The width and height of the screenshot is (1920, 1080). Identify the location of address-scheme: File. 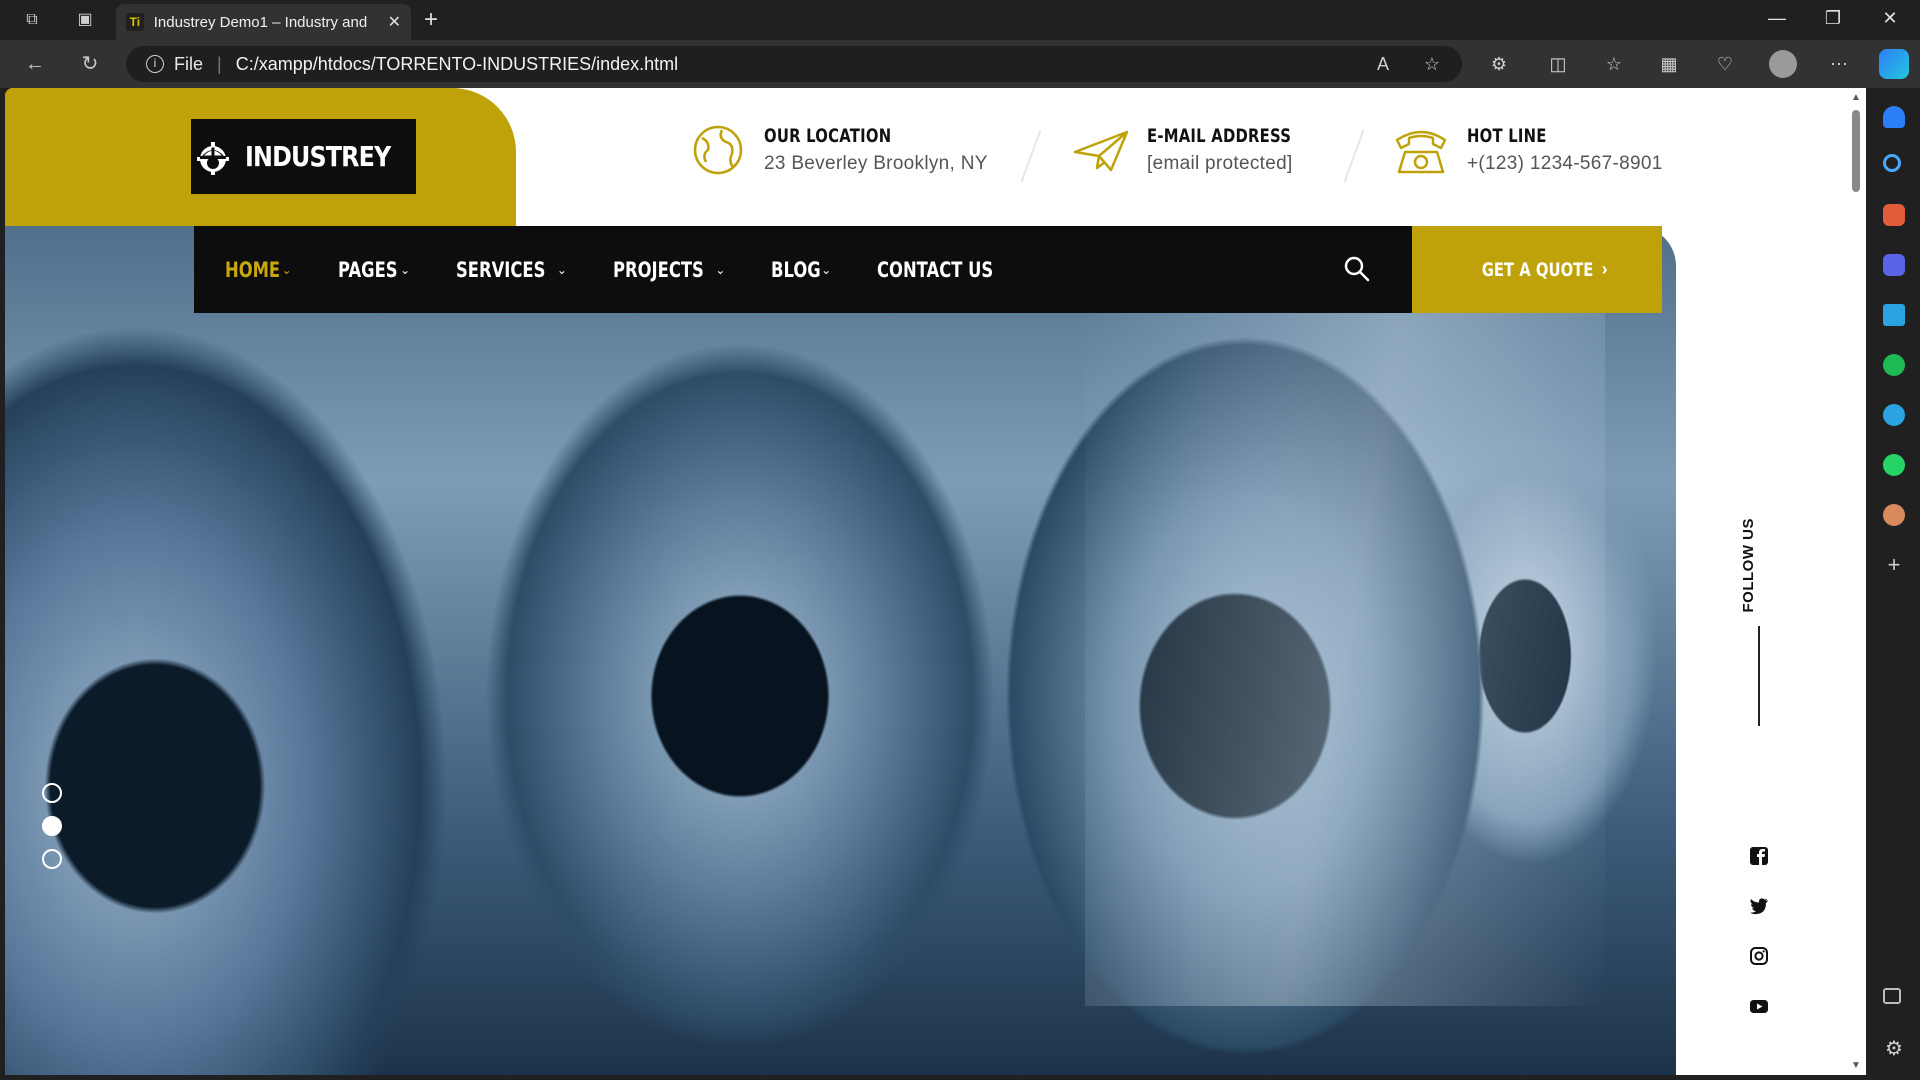
(189, 63).